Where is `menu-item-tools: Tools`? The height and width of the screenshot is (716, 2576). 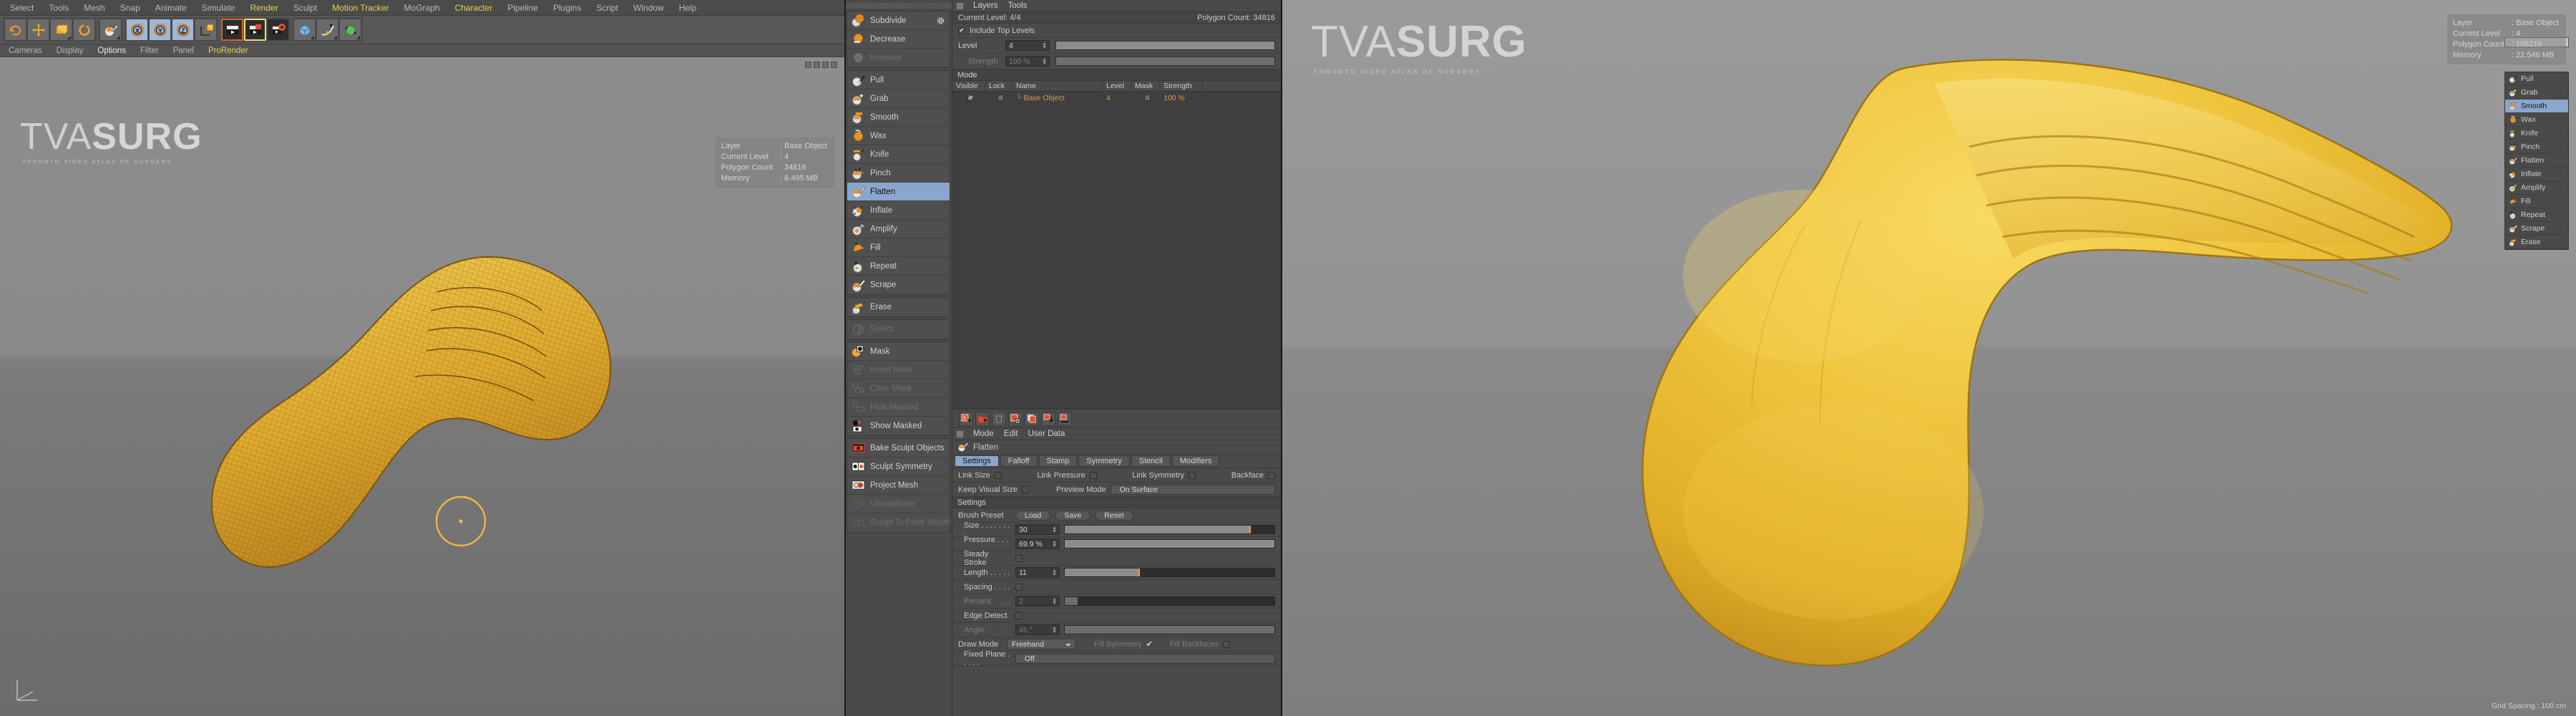 menu-item-tools: Tools is located at coordinates (59, 8).